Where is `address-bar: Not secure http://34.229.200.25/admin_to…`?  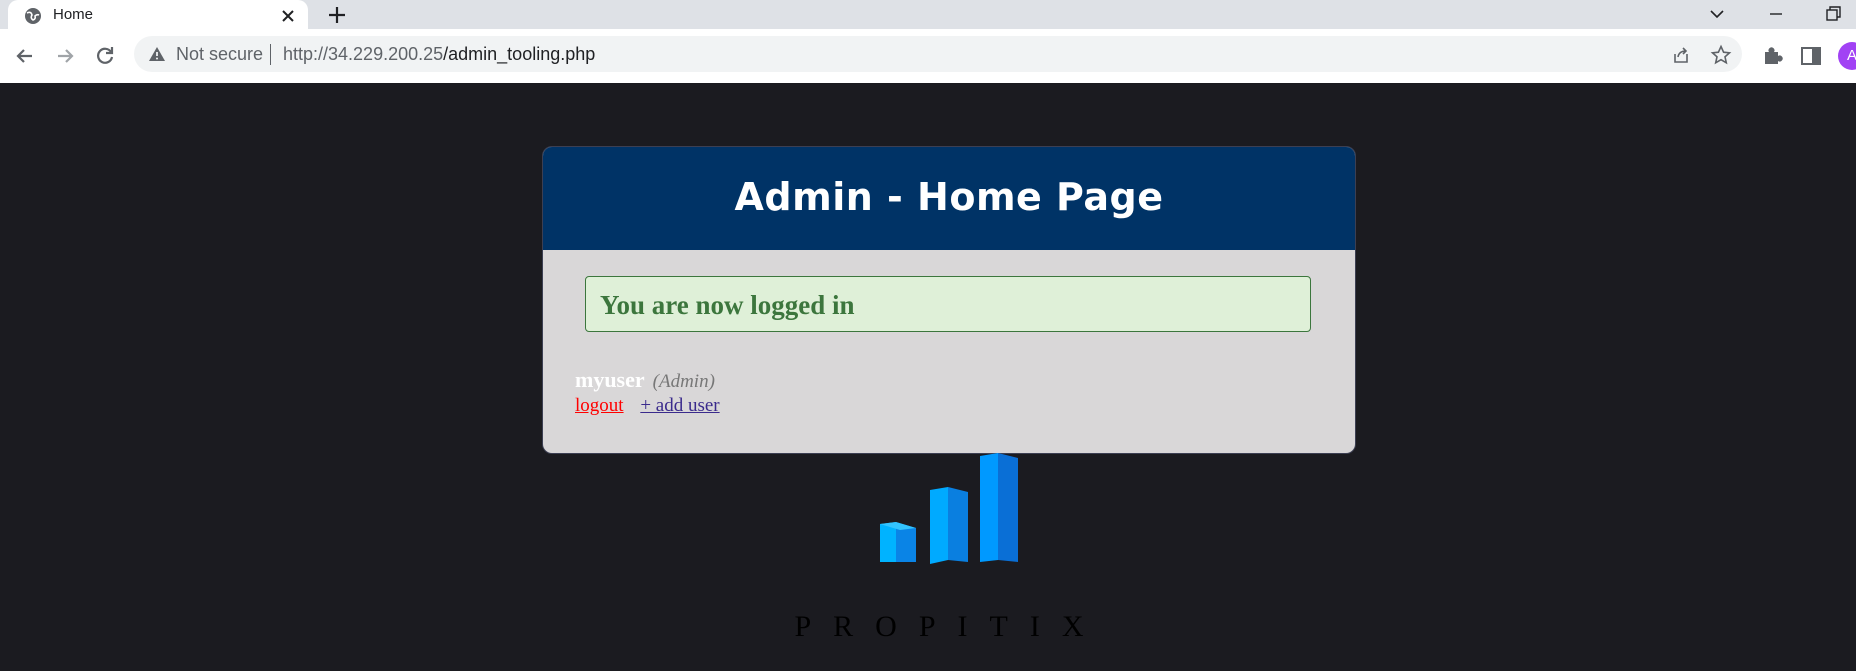
address-bar: Not secure http://34.229.200.25/admin_to… is located at coordinates (938, 54).